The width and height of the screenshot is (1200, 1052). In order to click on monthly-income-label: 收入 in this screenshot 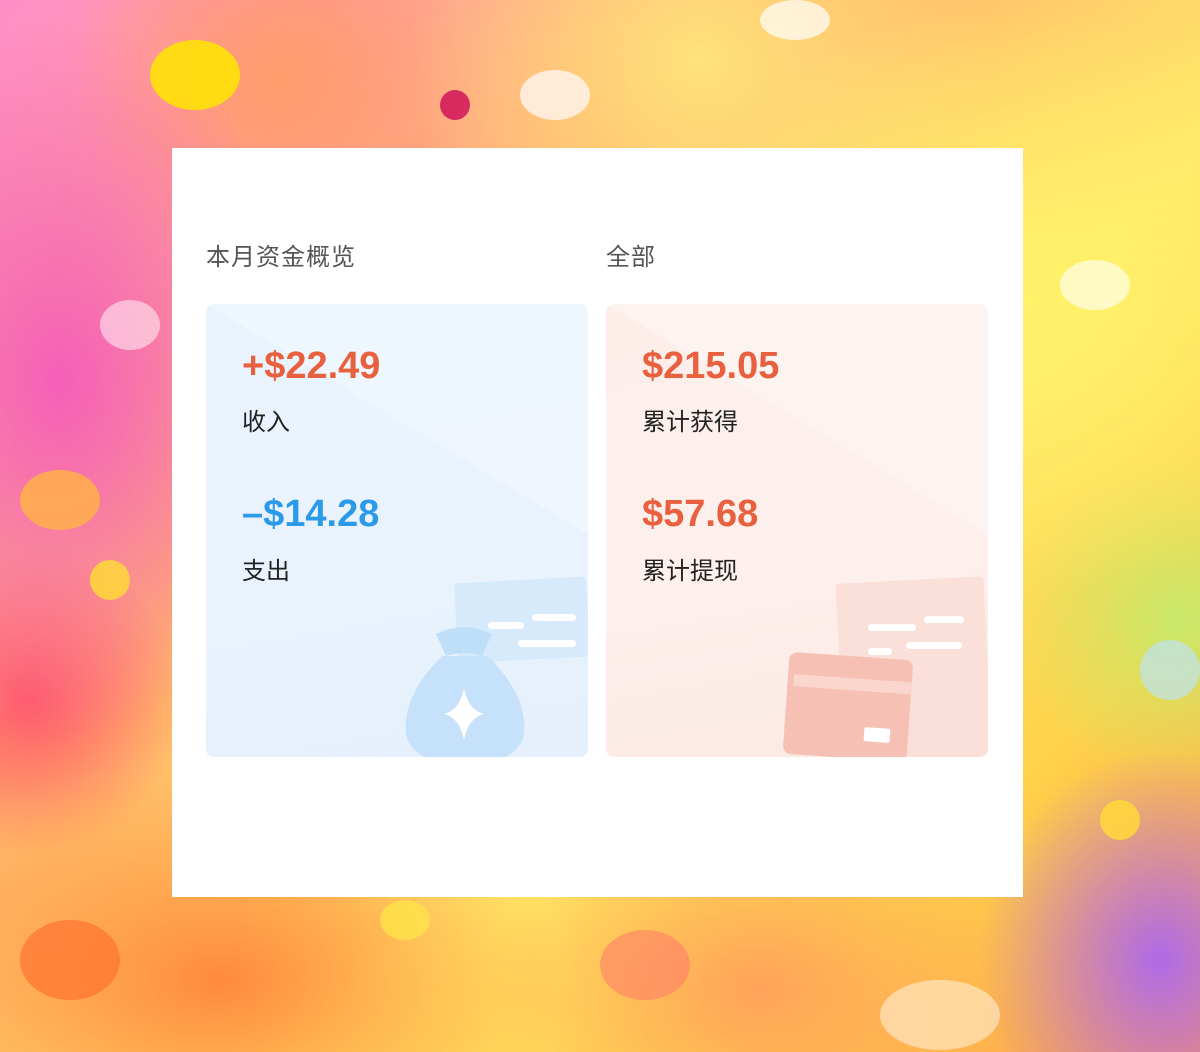, I will do `click(266, 422)`.